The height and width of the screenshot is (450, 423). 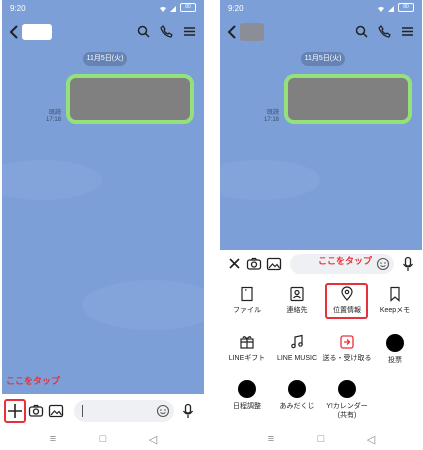 I want to click on input-bar, so click(x=103, y=412).